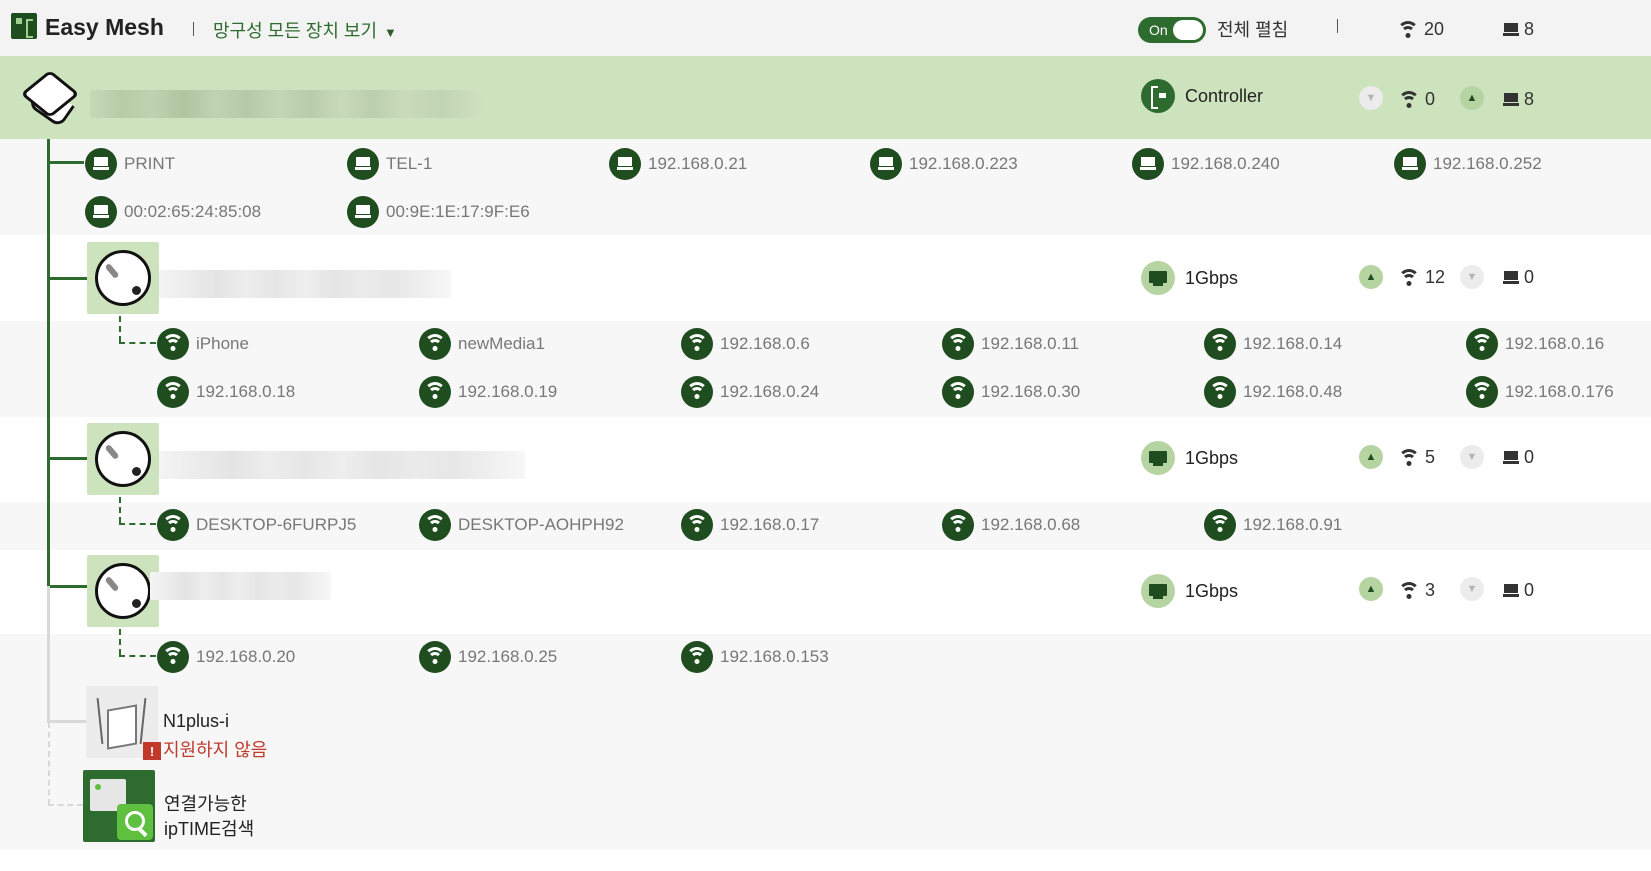 The image size is (1651, 871). I want to click on client-label: TEL-1, so click(409, 163).